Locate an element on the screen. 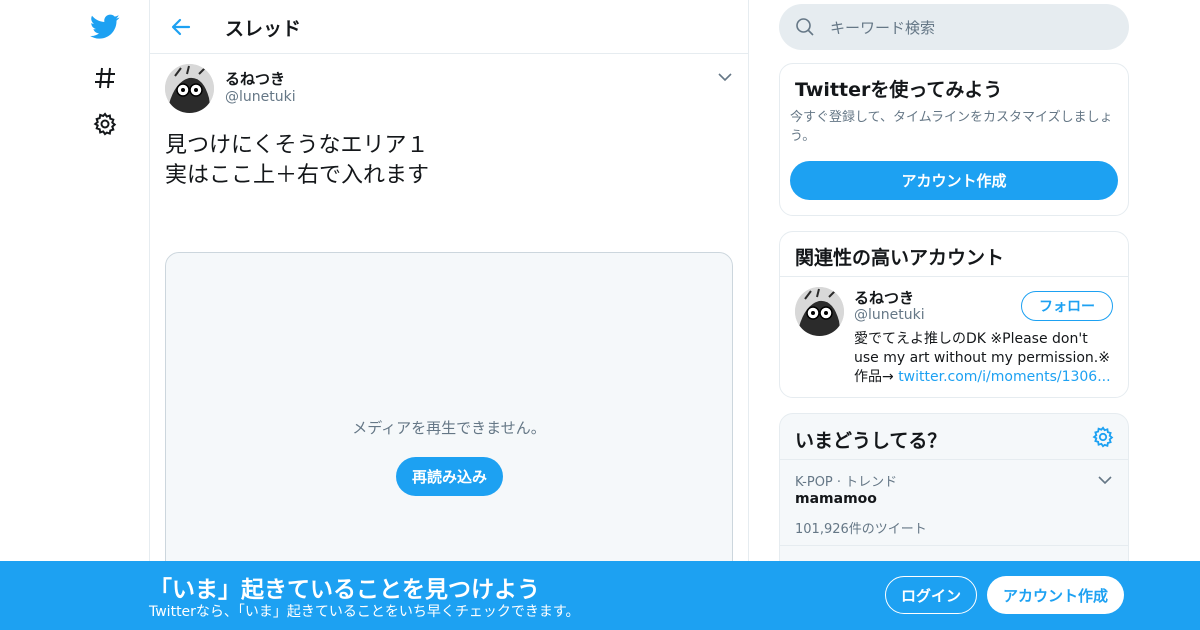 The height and width of the screenshot is (630, 1200). settings-button is located at coordinates (105, 124).